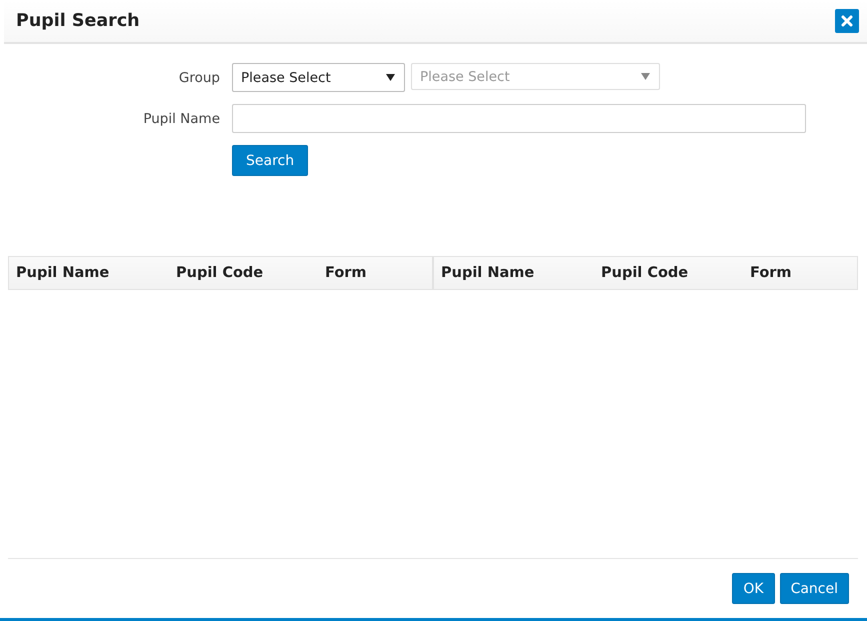 Image resolution: width=867 pixels, height=621 pixels. I want to click on field-label: Group, so click(199, 78).